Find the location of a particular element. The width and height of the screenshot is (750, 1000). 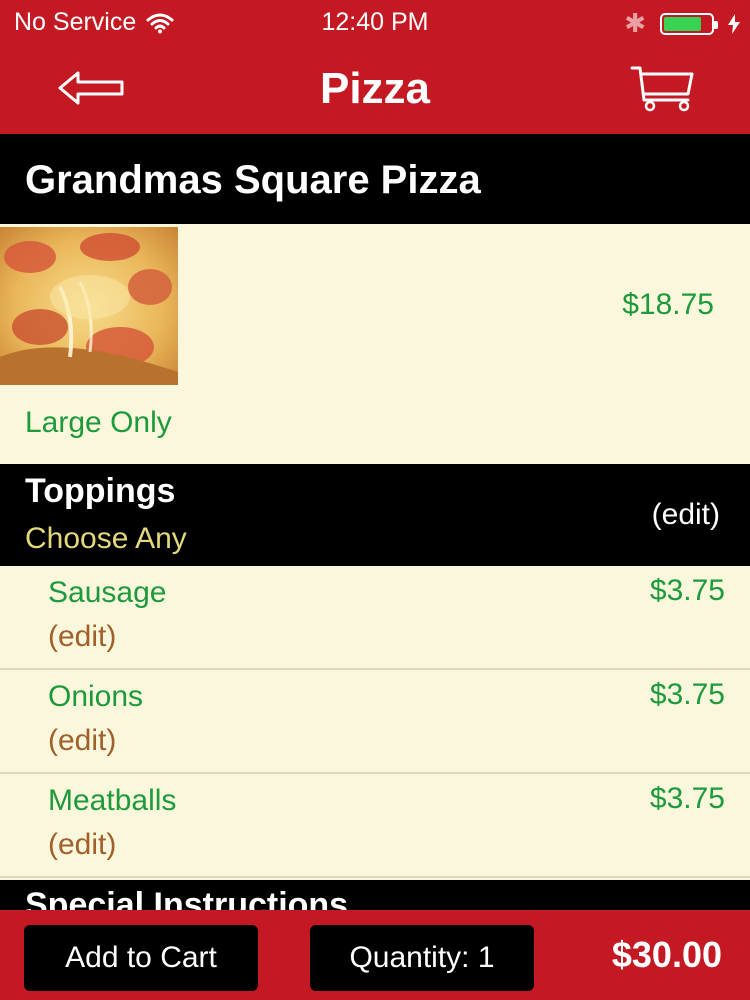

pizza-photo is located at coordinates (89, 306).